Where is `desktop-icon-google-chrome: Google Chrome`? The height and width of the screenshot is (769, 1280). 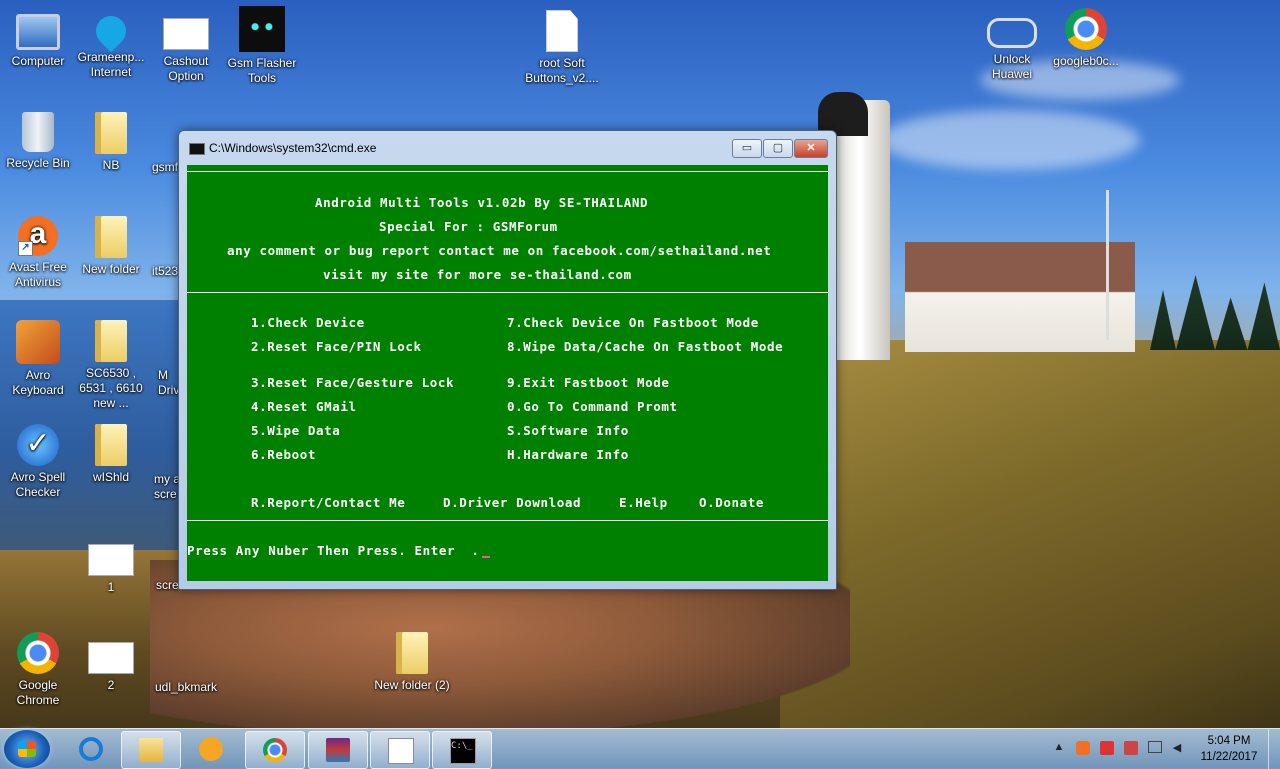
desktop-icon-google-chrome: Google Chrome is located at coordinates (38, 670).